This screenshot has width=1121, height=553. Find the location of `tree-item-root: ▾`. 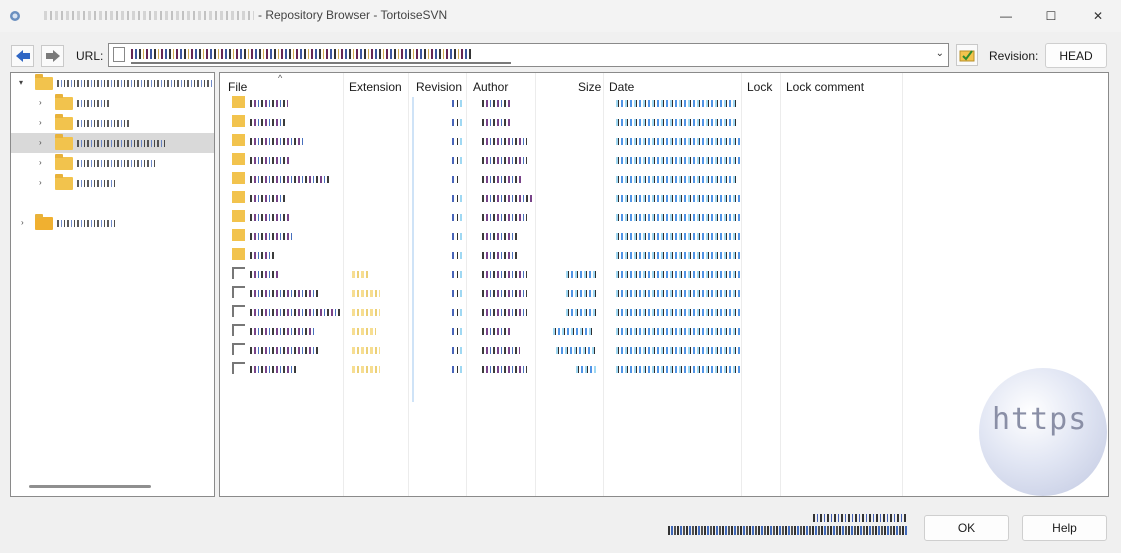

tree-item-root: ▾ is located at coordinates (112, 83).